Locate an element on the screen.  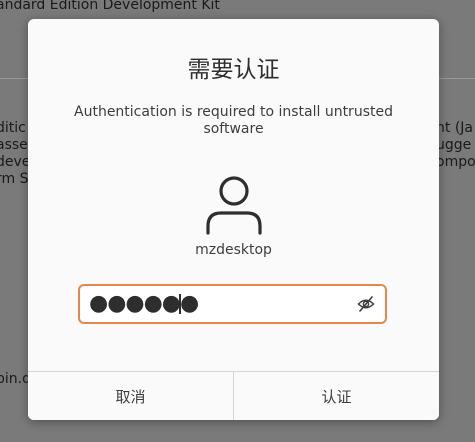
background-right-column: nt (Ja ugge ompo is located at coordinates (455, 145).